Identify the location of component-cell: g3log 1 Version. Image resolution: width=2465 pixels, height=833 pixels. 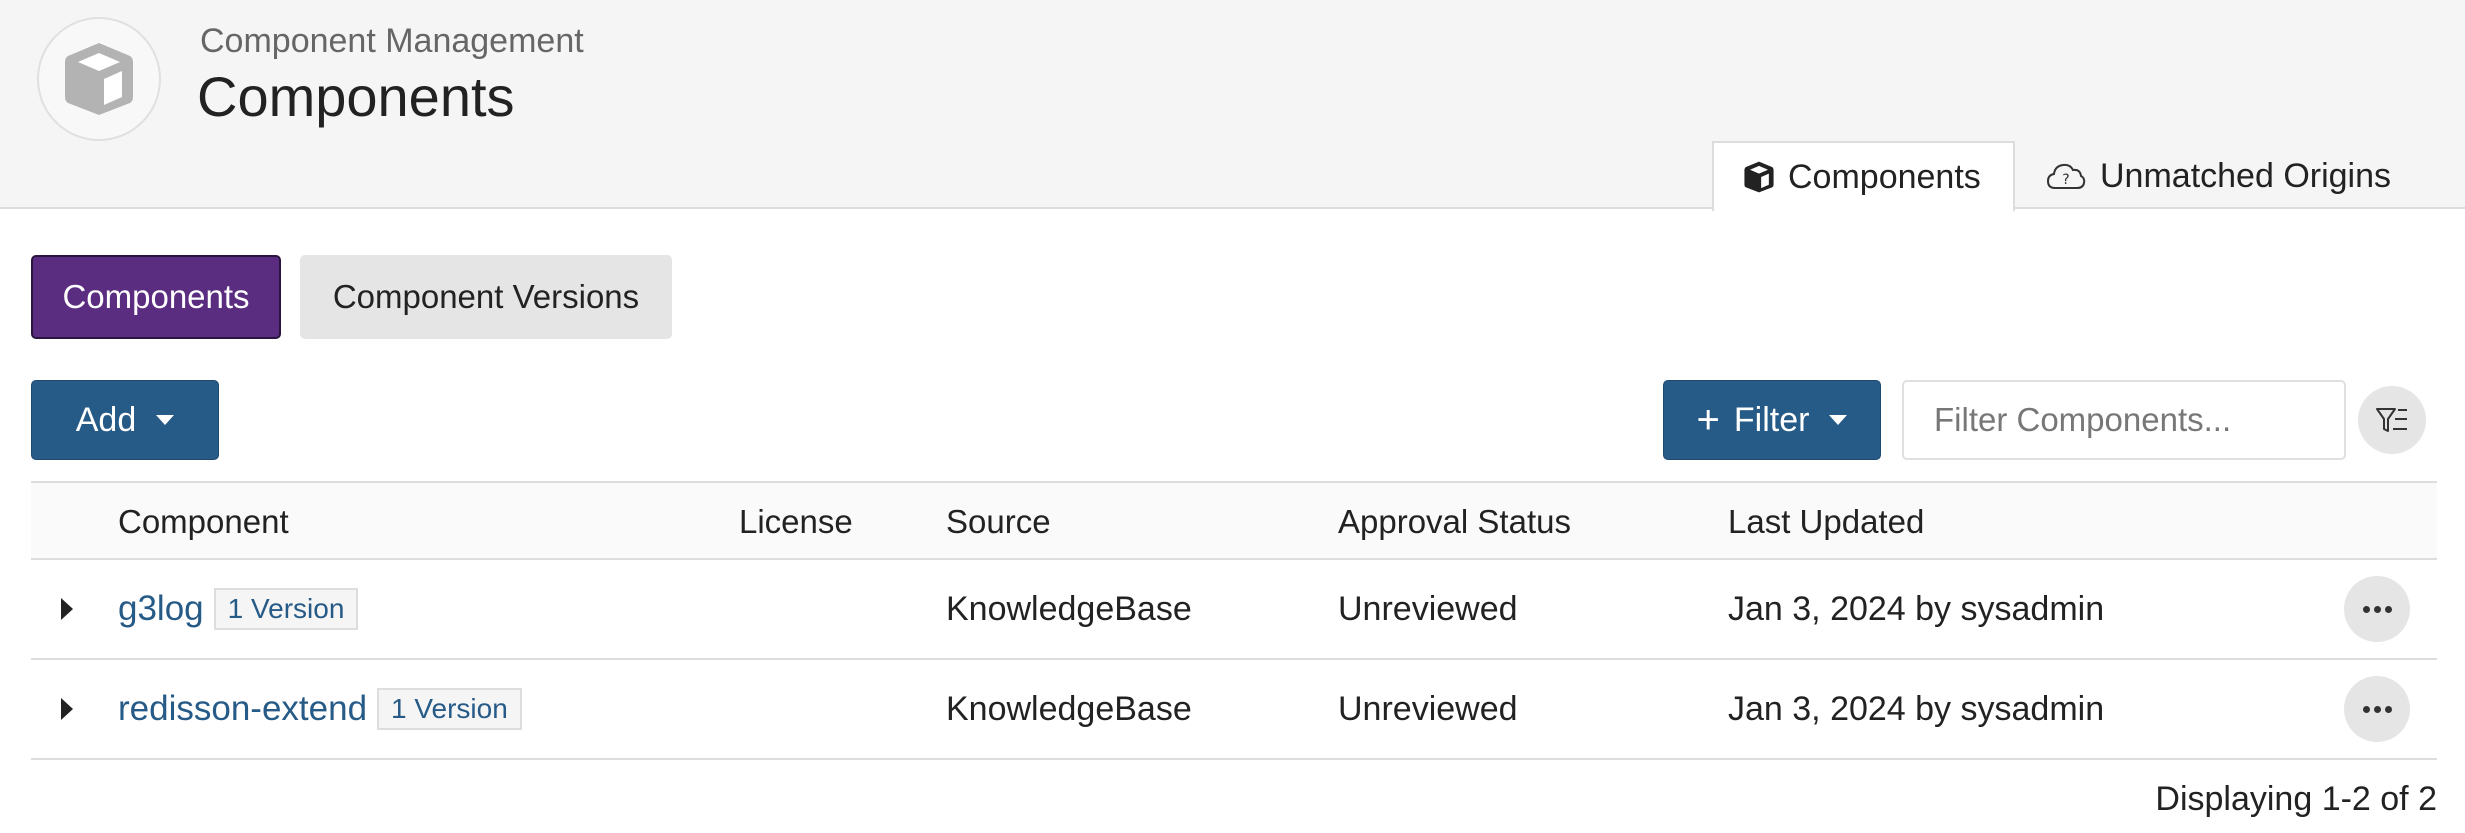
(238, 609).